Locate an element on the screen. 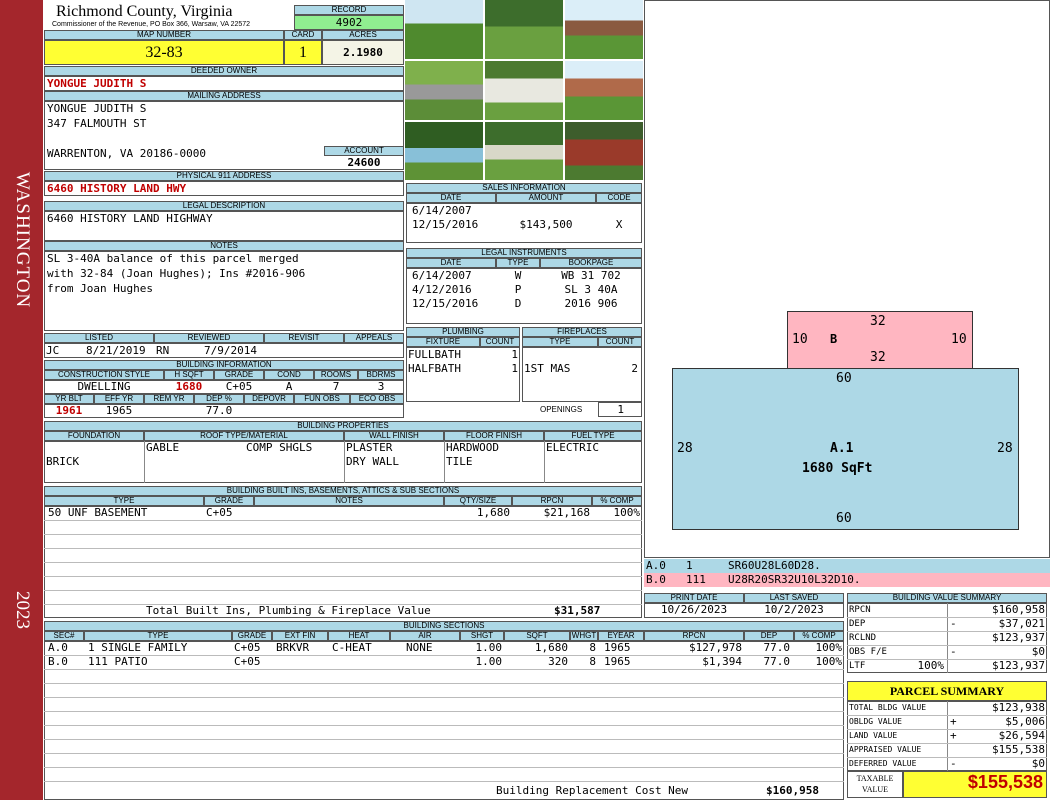 This screenshot has height=800, width=1050. physical-address-header: PHYSICAL 911 ADDRESS is located at coordinates (224, 176).